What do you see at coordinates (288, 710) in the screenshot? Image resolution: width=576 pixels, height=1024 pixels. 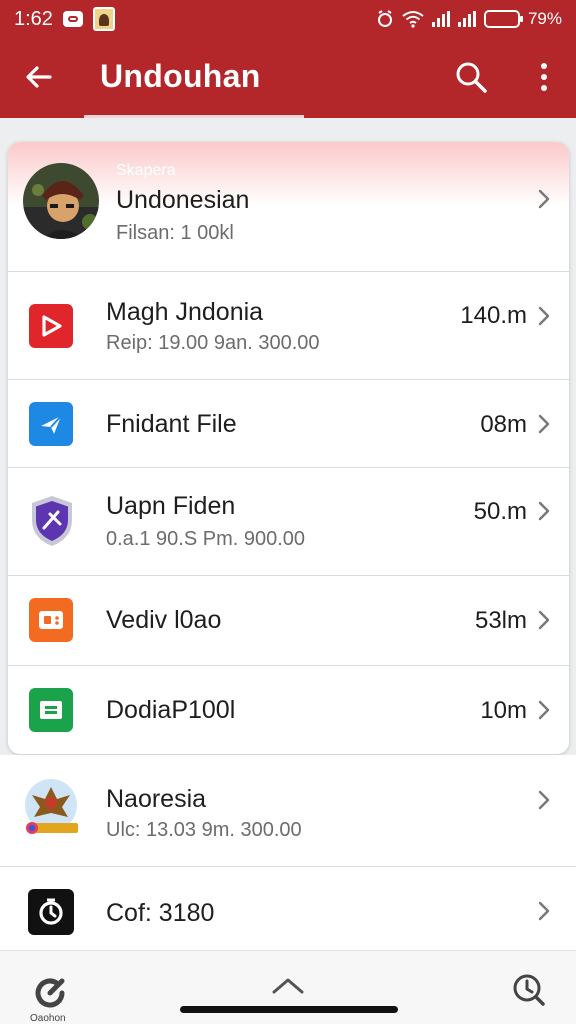 I see `list-item: DodiaP100l 10m` at bounding box center [288, 710].